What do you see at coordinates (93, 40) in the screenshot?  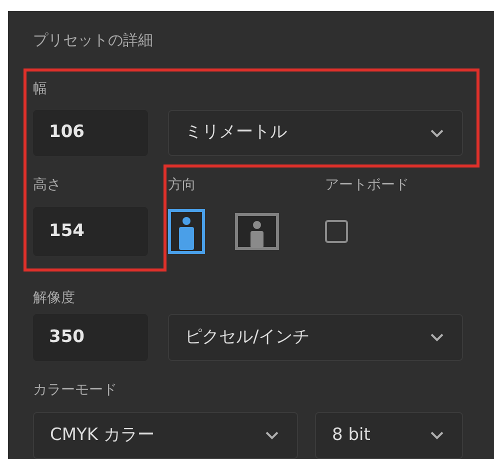 I see `panel-title: プリセットの詳細` at bounding box center [93, 40].